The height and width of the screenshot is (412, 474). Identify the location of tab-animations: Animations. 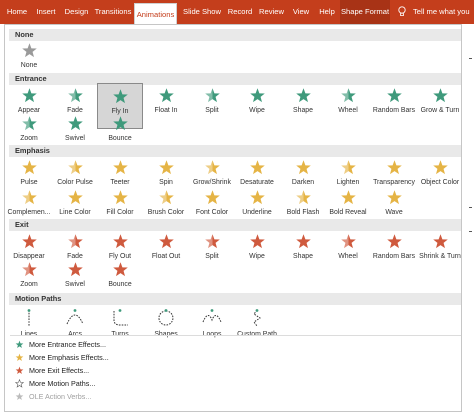
(155, 13).